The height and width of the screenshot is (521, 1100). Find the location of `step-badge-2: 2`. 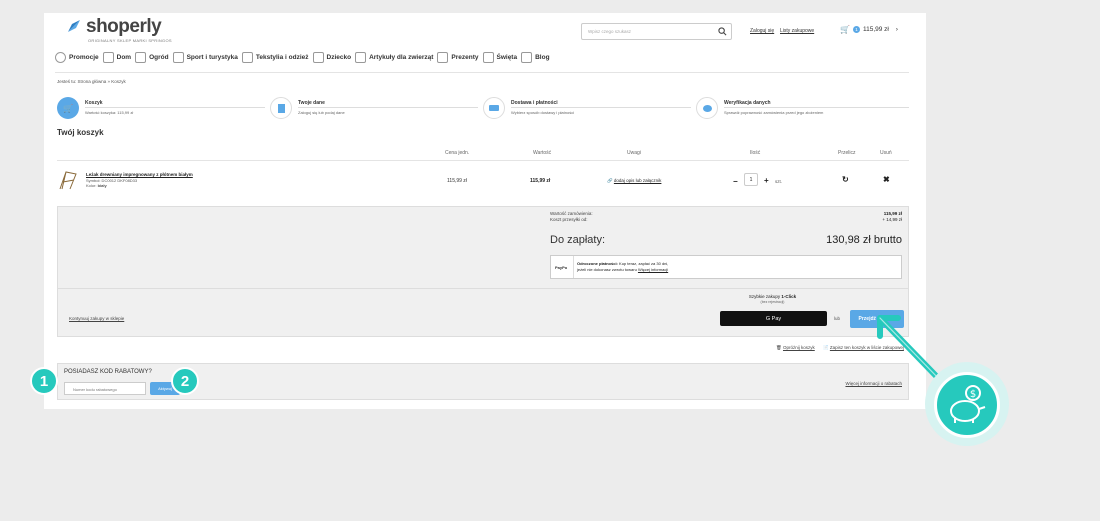

step-badge-2: 2 is located at coordinates (185, 381).